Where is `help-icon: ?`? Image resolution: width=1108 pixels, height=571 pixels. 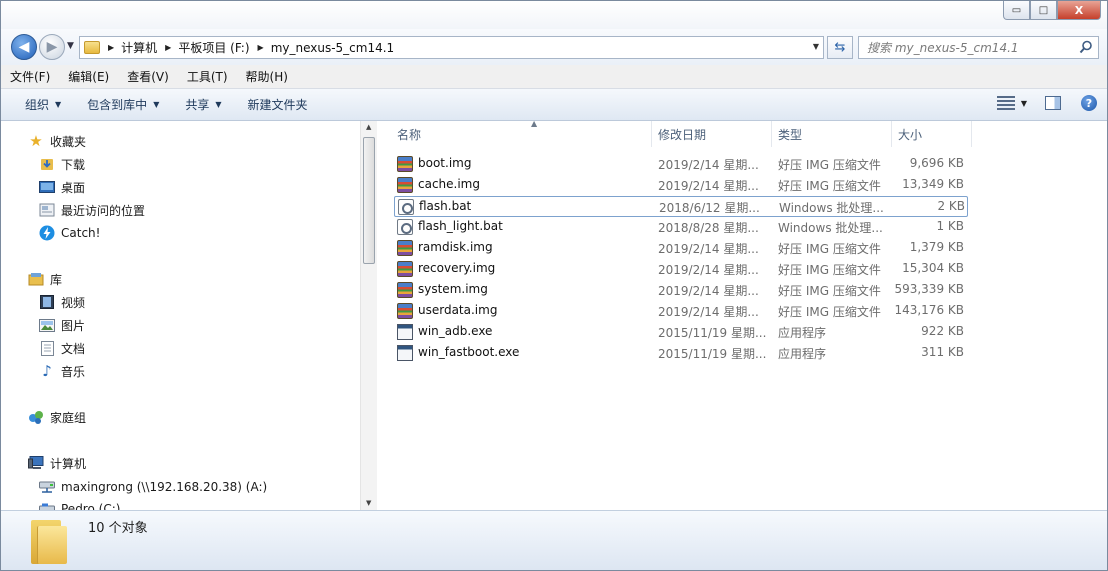
help-icon: ? is located at coordinates (1089, 103).